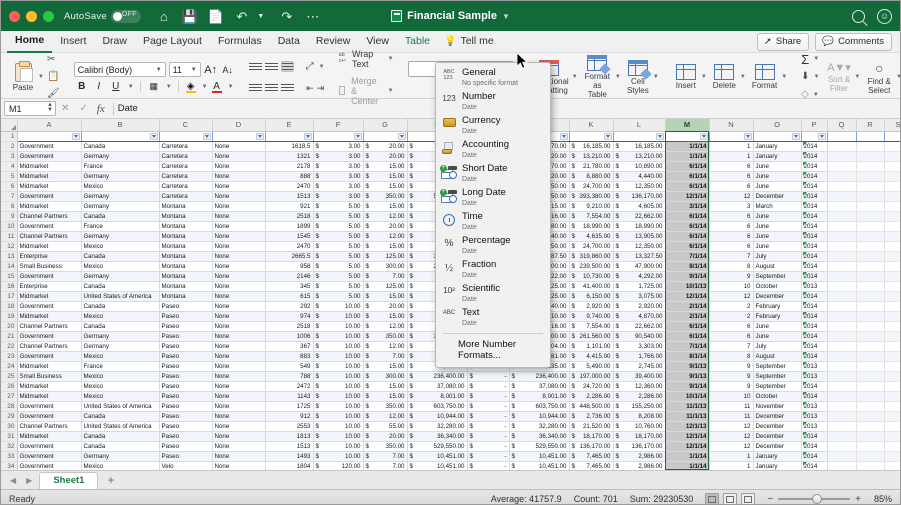 The image size is (901, 505). What do you see at coordinates (9, 416) in the screenshot?
I see `row-header: 29` at bounding box center [9, 416].